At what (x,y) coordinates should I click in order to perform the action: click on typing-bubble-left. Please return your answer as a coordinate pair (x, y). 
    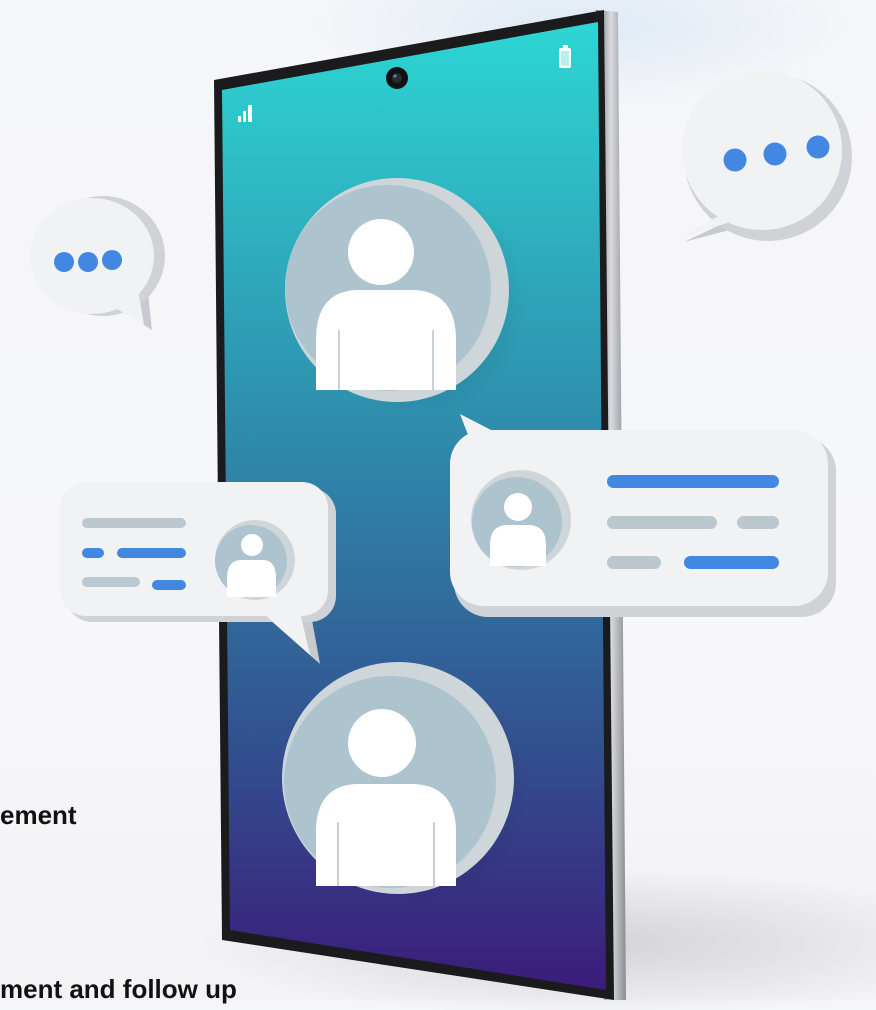
    Looking at the image, I should click on (97, 263).